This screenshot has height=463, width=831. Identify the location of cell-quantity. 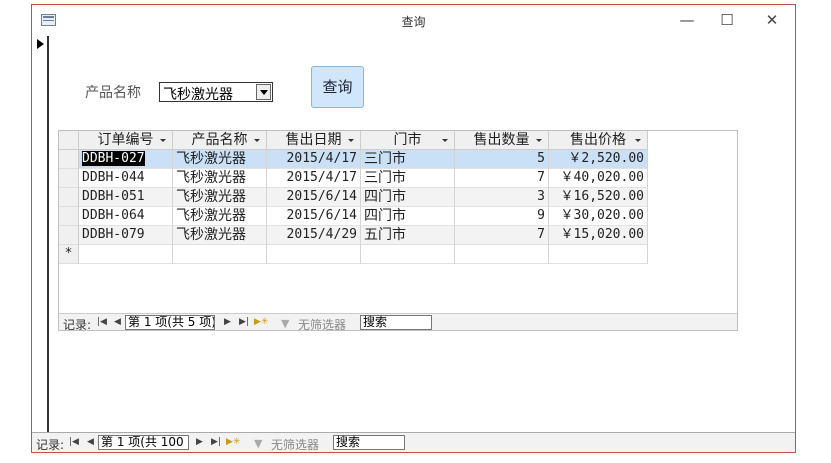
(502, 254).